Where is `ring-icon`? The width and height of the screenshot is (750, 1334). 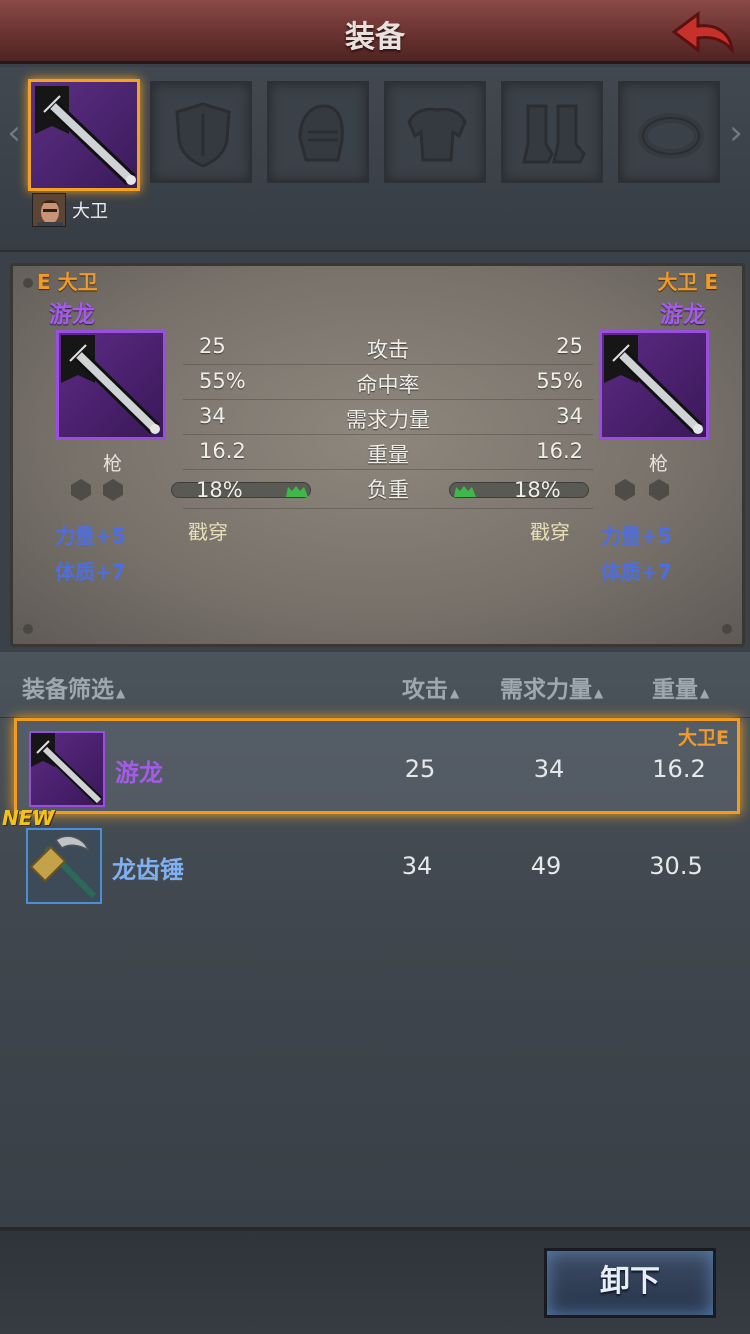
ring-icon is located at coordinates (671, 136).